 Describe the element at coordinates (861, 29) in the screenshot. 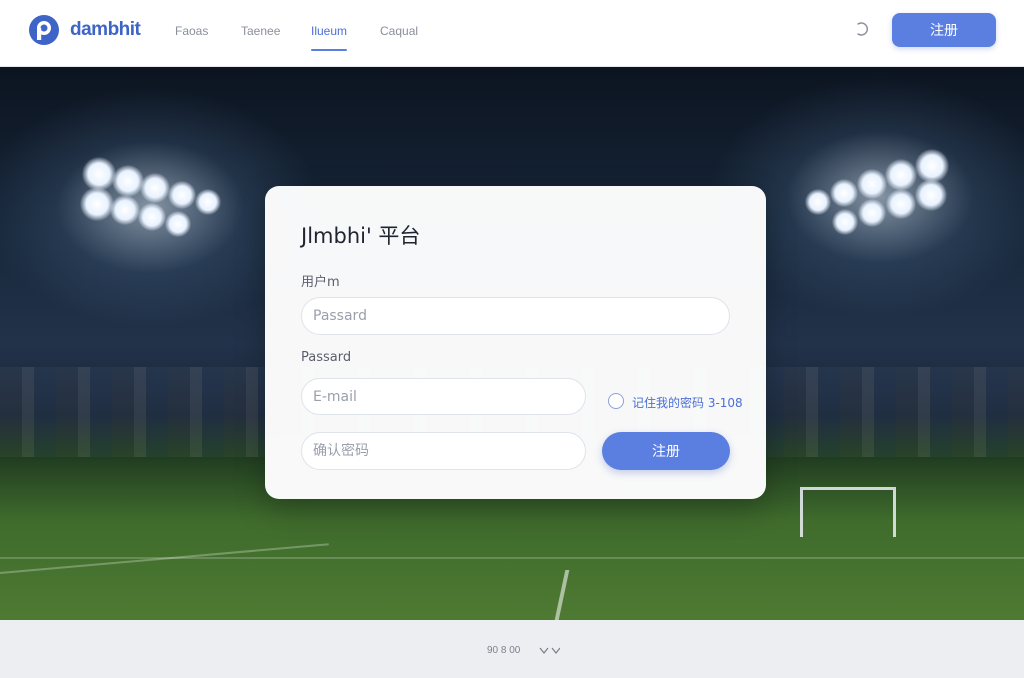

I see `moon-icon` at that location.